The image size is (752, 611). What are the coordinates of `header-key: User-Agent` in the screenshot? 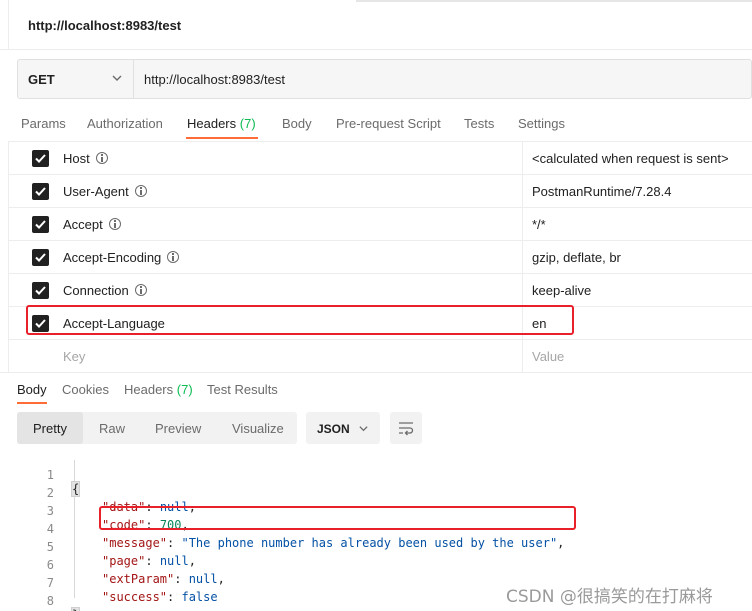 It's located at (96, 191).